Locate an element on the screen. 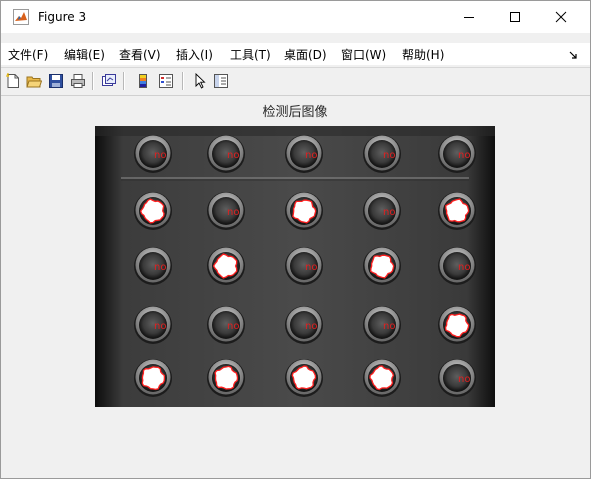 This screenshot has width=591, height=479. maximize-icon is located at coordinates (515, 17).